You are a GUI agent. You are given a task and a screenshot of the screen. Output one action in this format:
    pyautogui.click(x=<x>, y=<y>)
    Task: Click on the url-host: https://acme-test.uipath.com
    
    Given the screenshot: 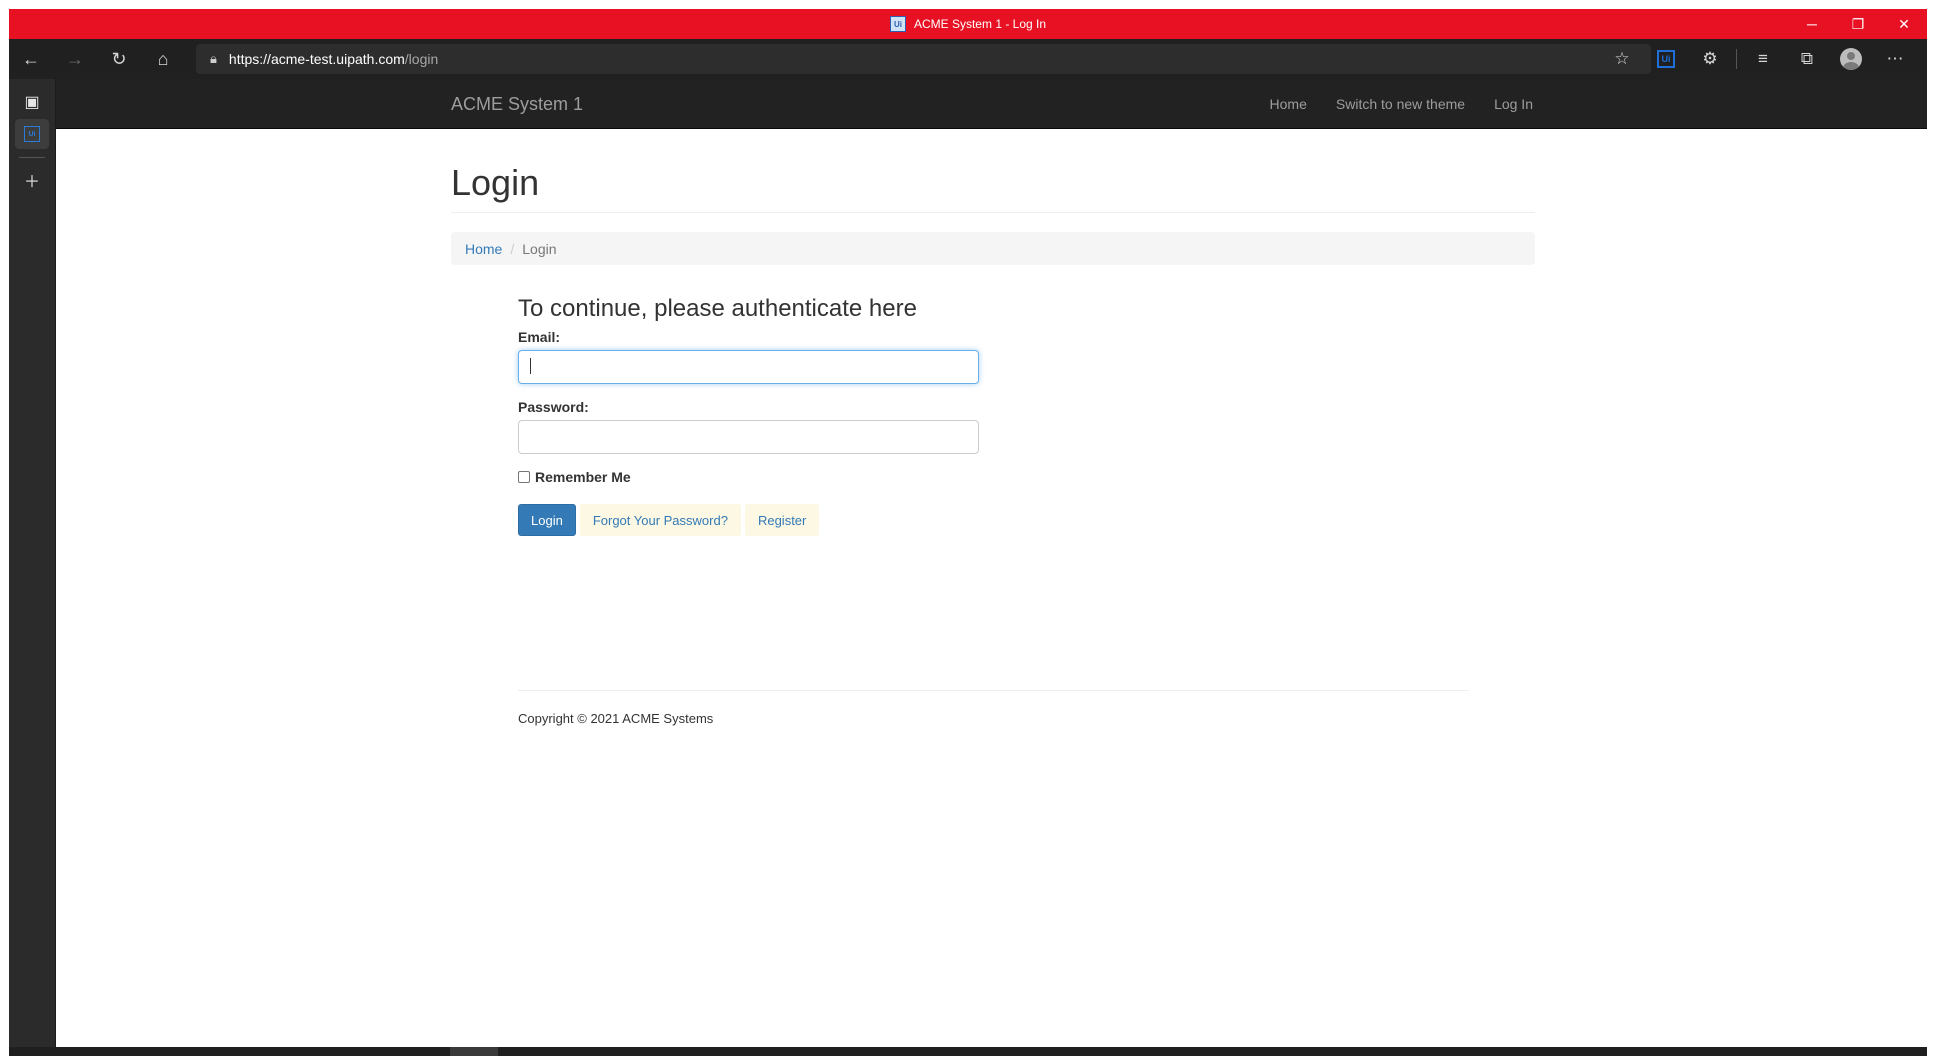 What is the action you would take?
    pyautogui.click(x=316, y=59)
    